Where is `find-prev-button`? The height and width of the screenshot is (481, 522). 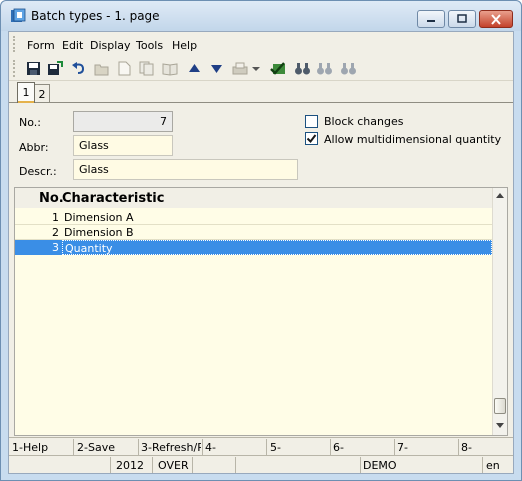
find-prev-button is located at coordinates (348, 68).